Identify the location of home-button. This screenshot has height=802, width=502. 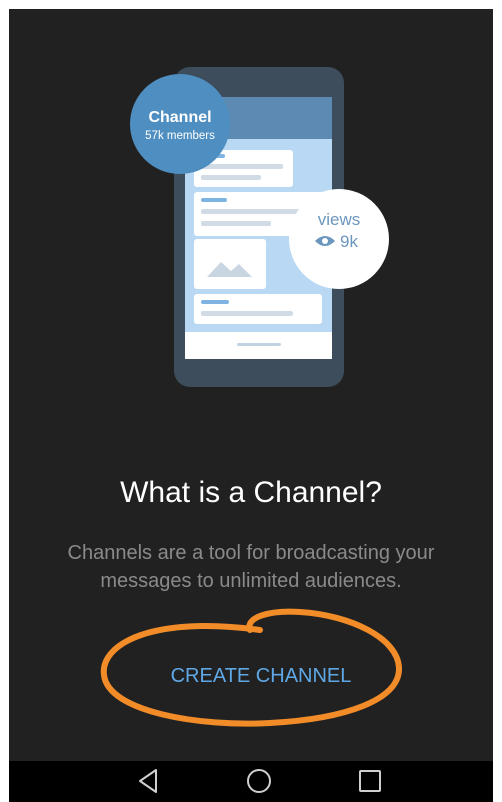
(259, 781).